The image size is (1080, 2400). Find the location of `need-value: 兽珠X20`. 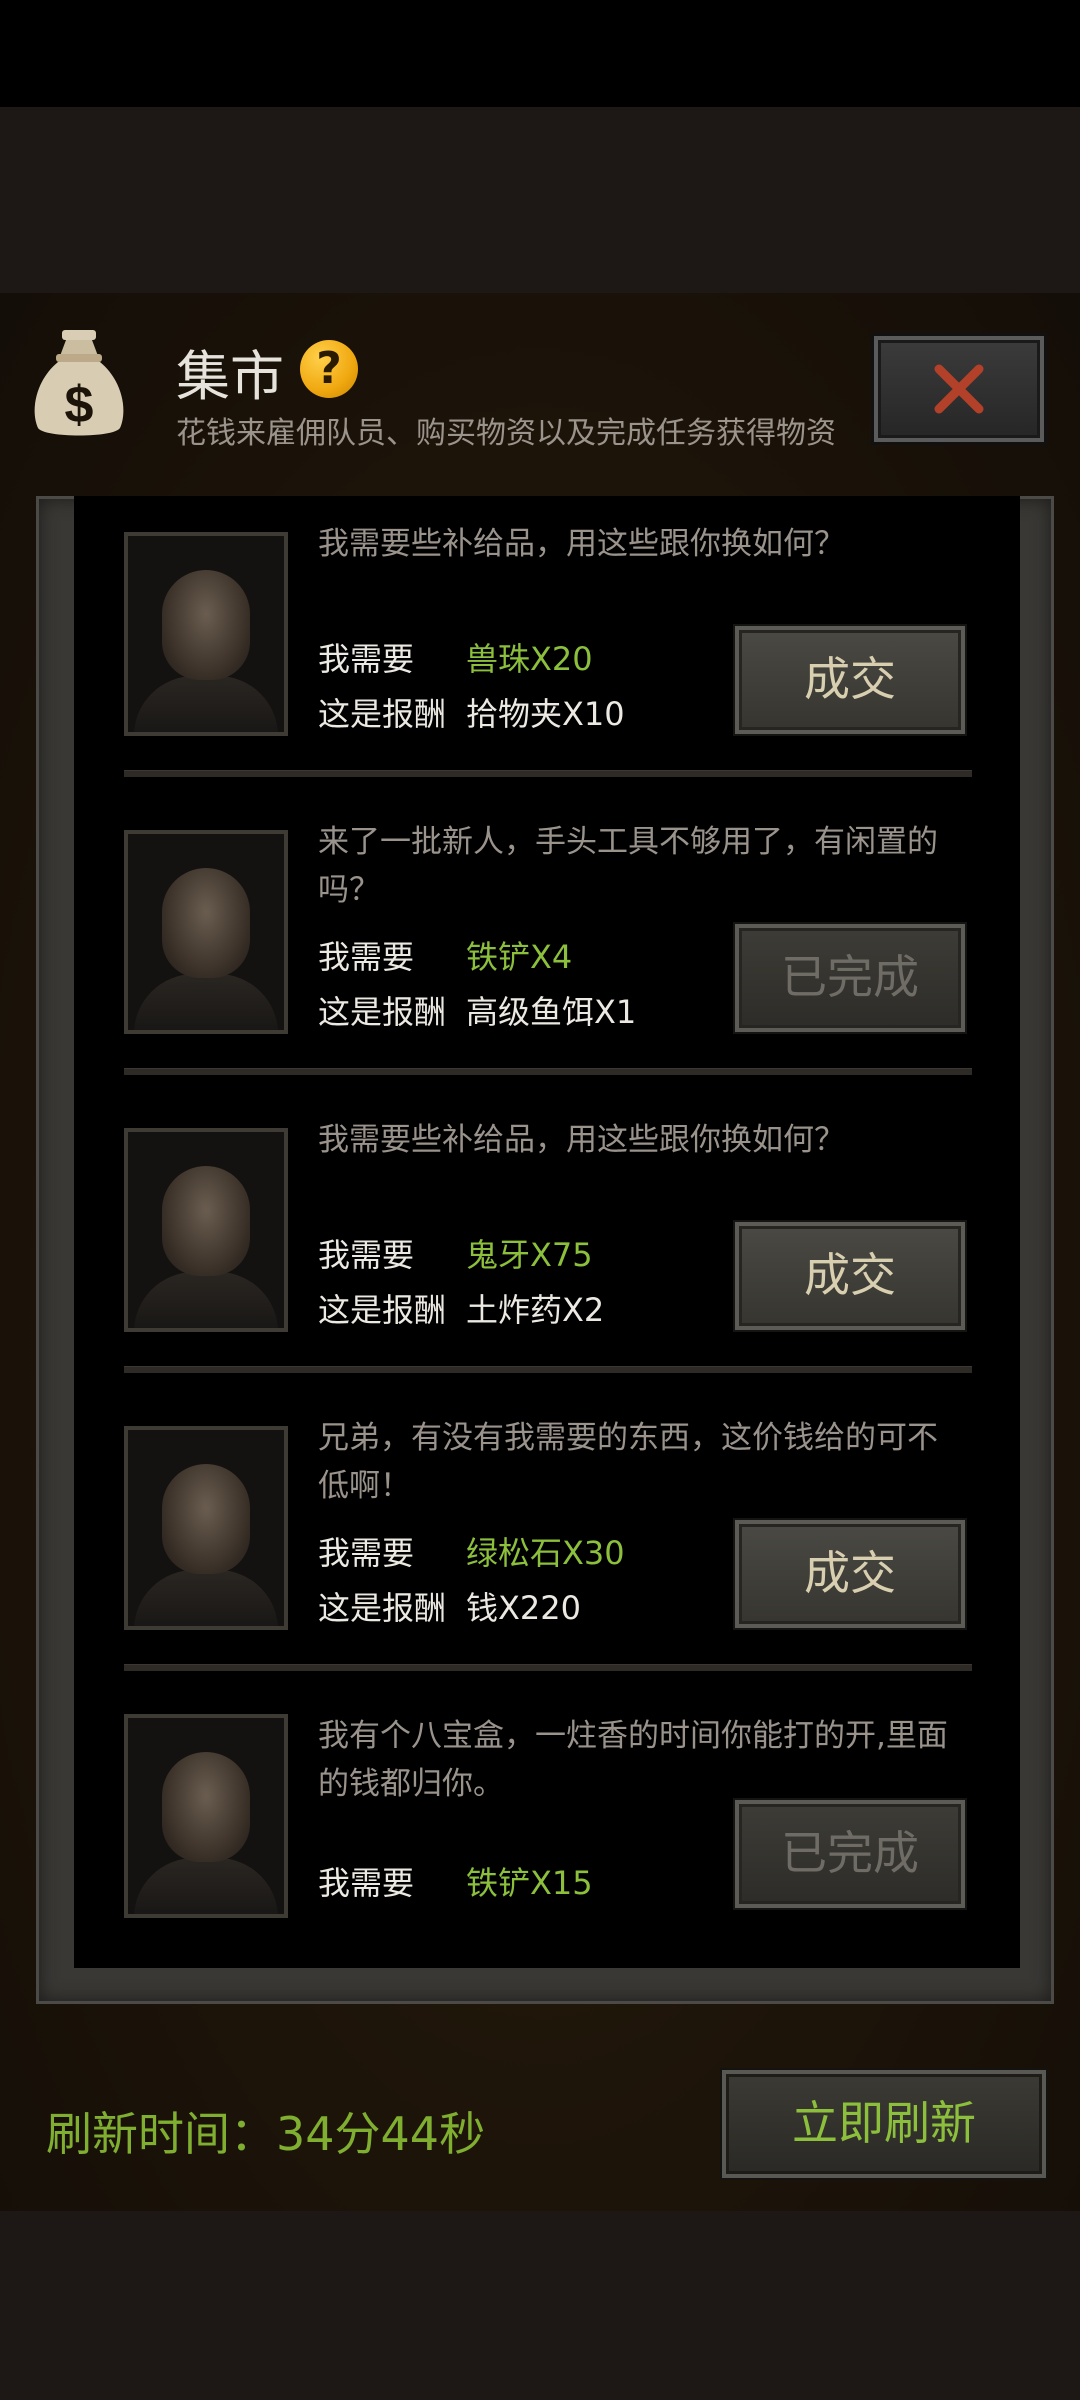

need-value: 兽珠X20 is located at coordinates (529, 659).